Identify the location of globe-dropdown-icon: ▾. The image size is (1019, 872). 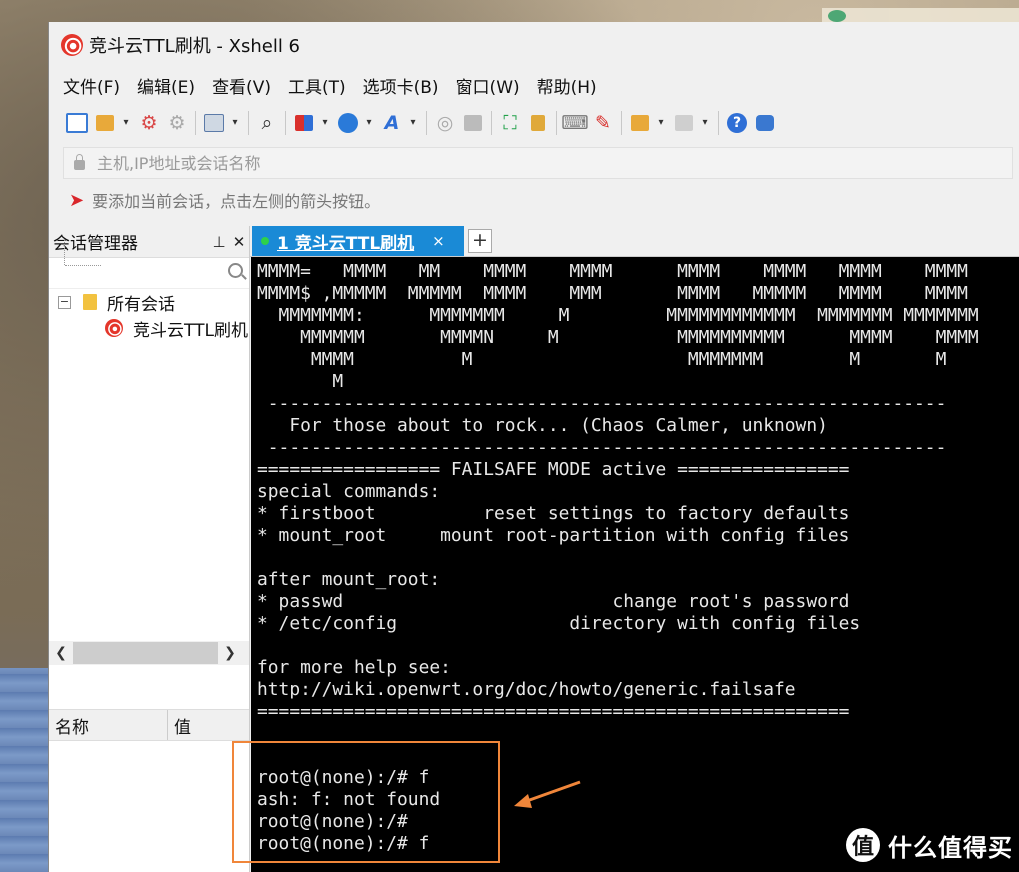
(369, 123).